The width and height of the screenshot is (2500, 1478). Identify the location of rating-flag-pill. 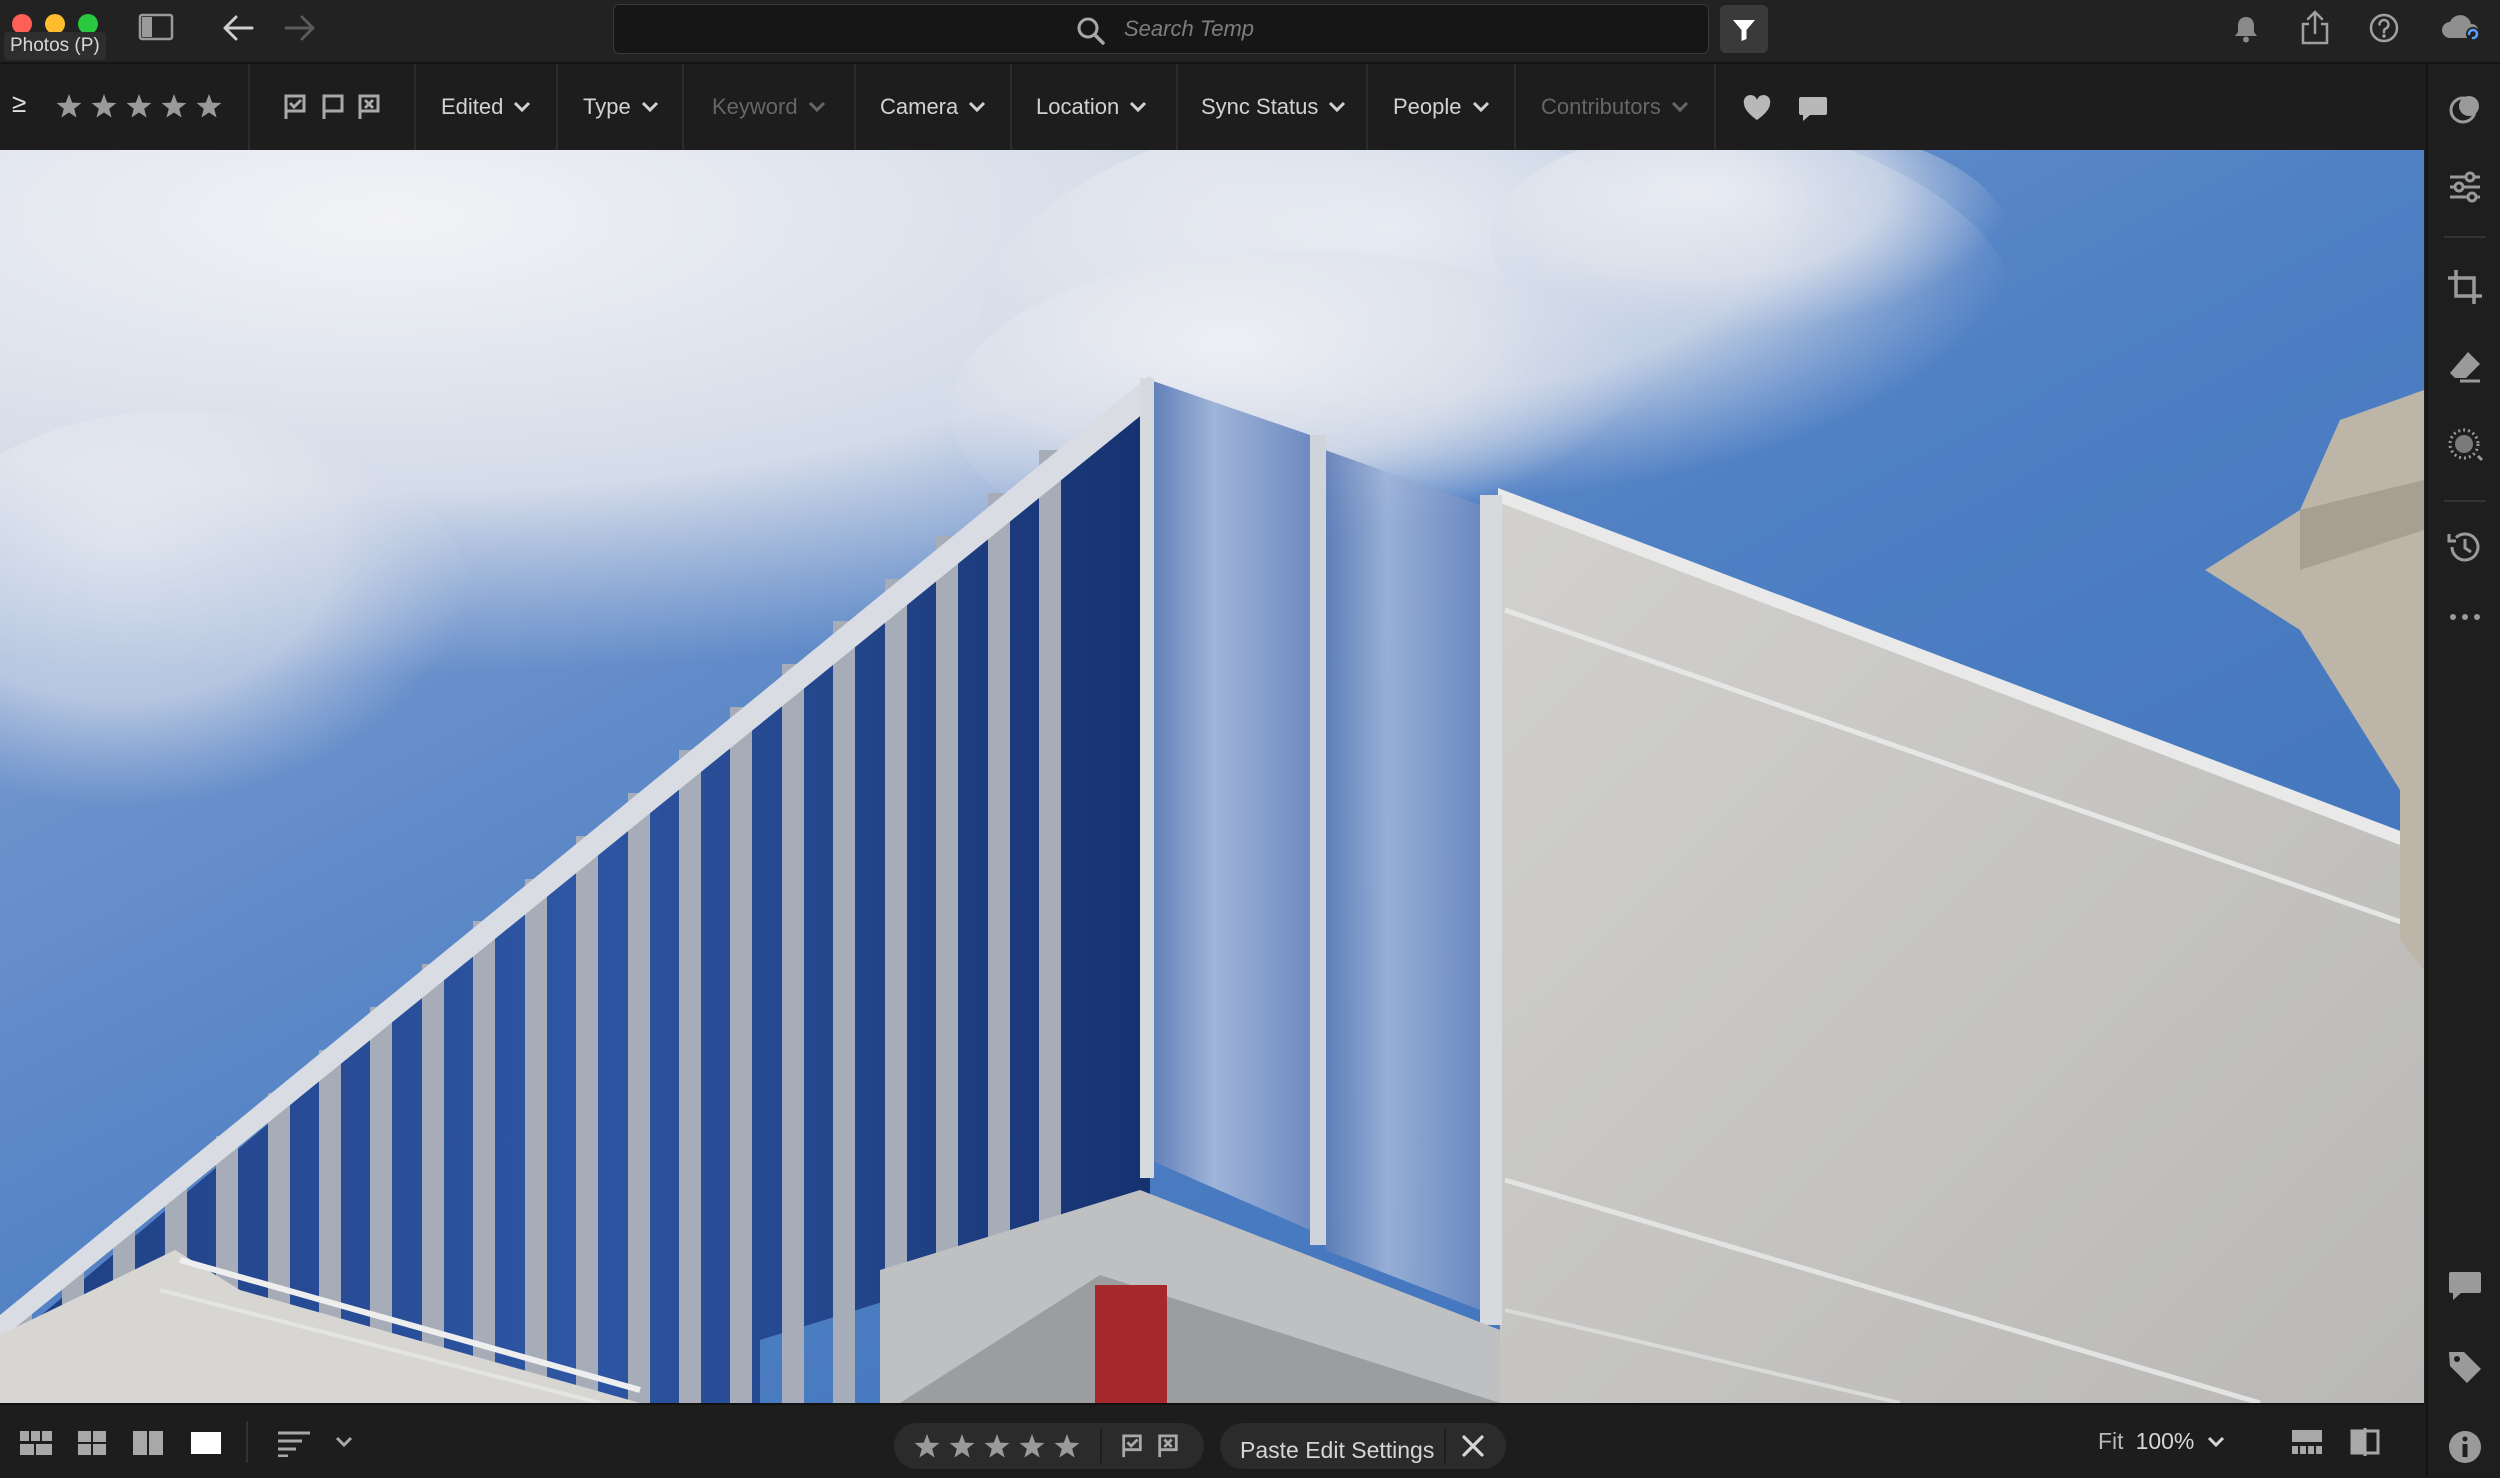
(1049, 1446).